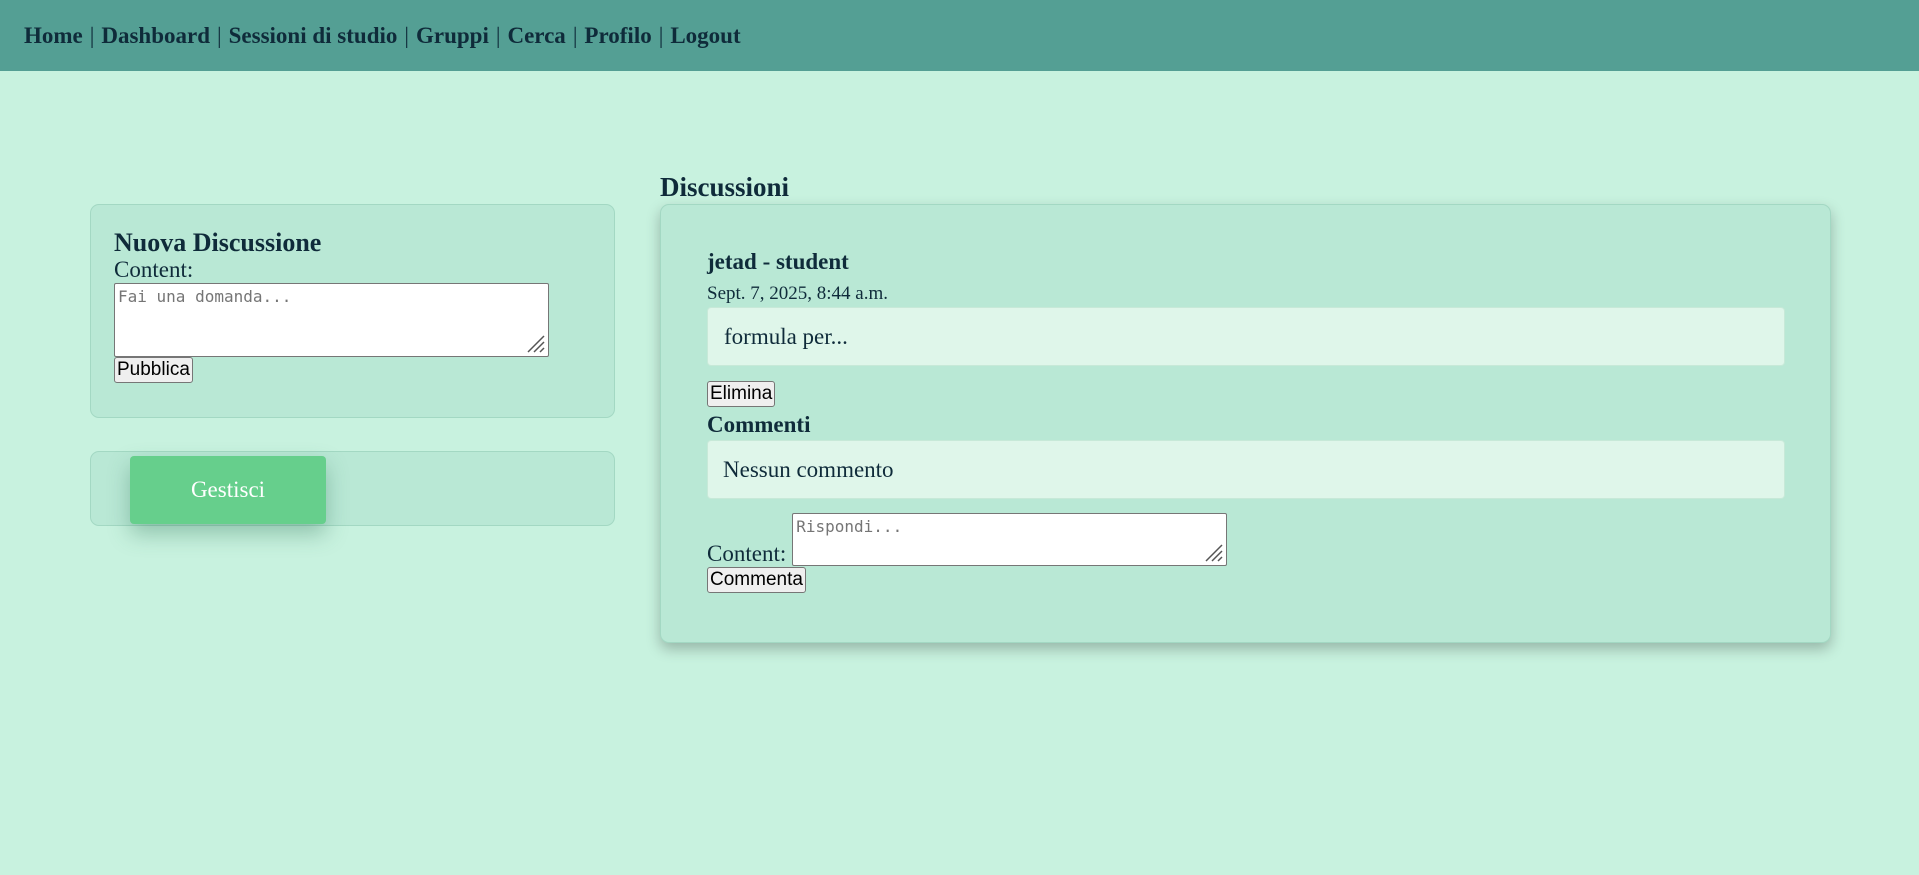 Image resolution: width=1919 pixels, height=875 pixels. I want to click on content-label: Content:, so click(154, 269).